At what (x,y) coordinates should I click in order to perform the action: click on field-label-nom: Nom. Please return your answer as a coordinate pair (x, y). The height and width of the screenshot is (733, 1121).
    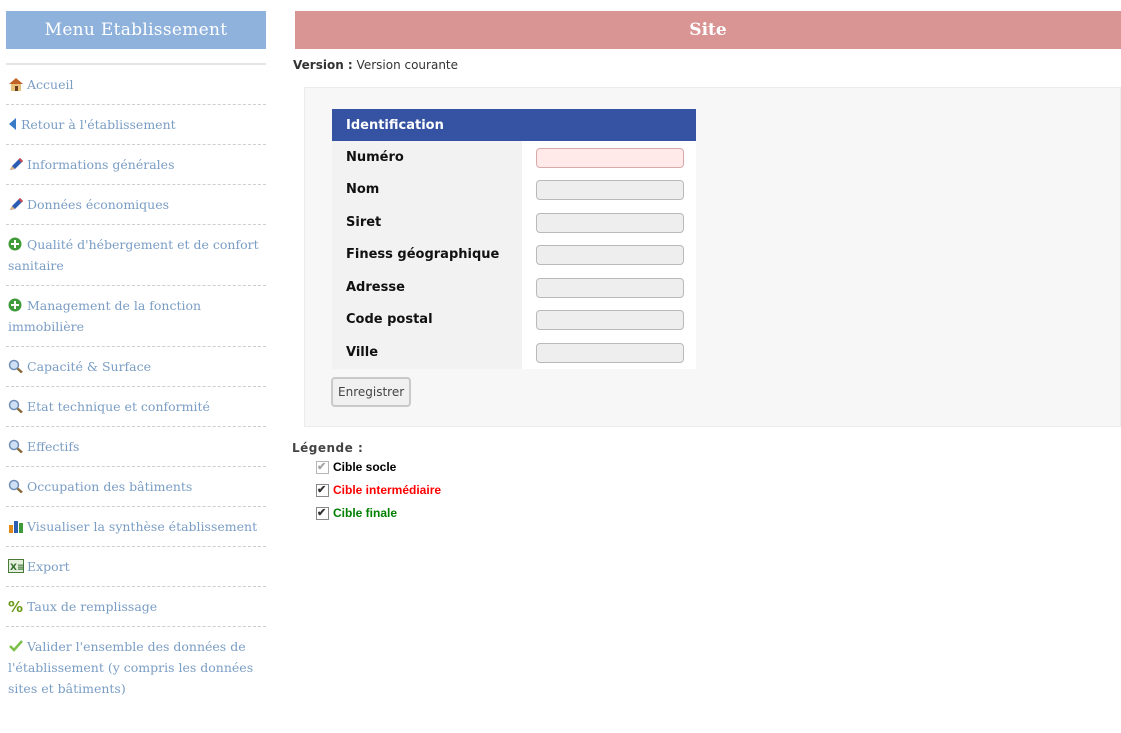
    Looking at the image, I should click on (427, 189).